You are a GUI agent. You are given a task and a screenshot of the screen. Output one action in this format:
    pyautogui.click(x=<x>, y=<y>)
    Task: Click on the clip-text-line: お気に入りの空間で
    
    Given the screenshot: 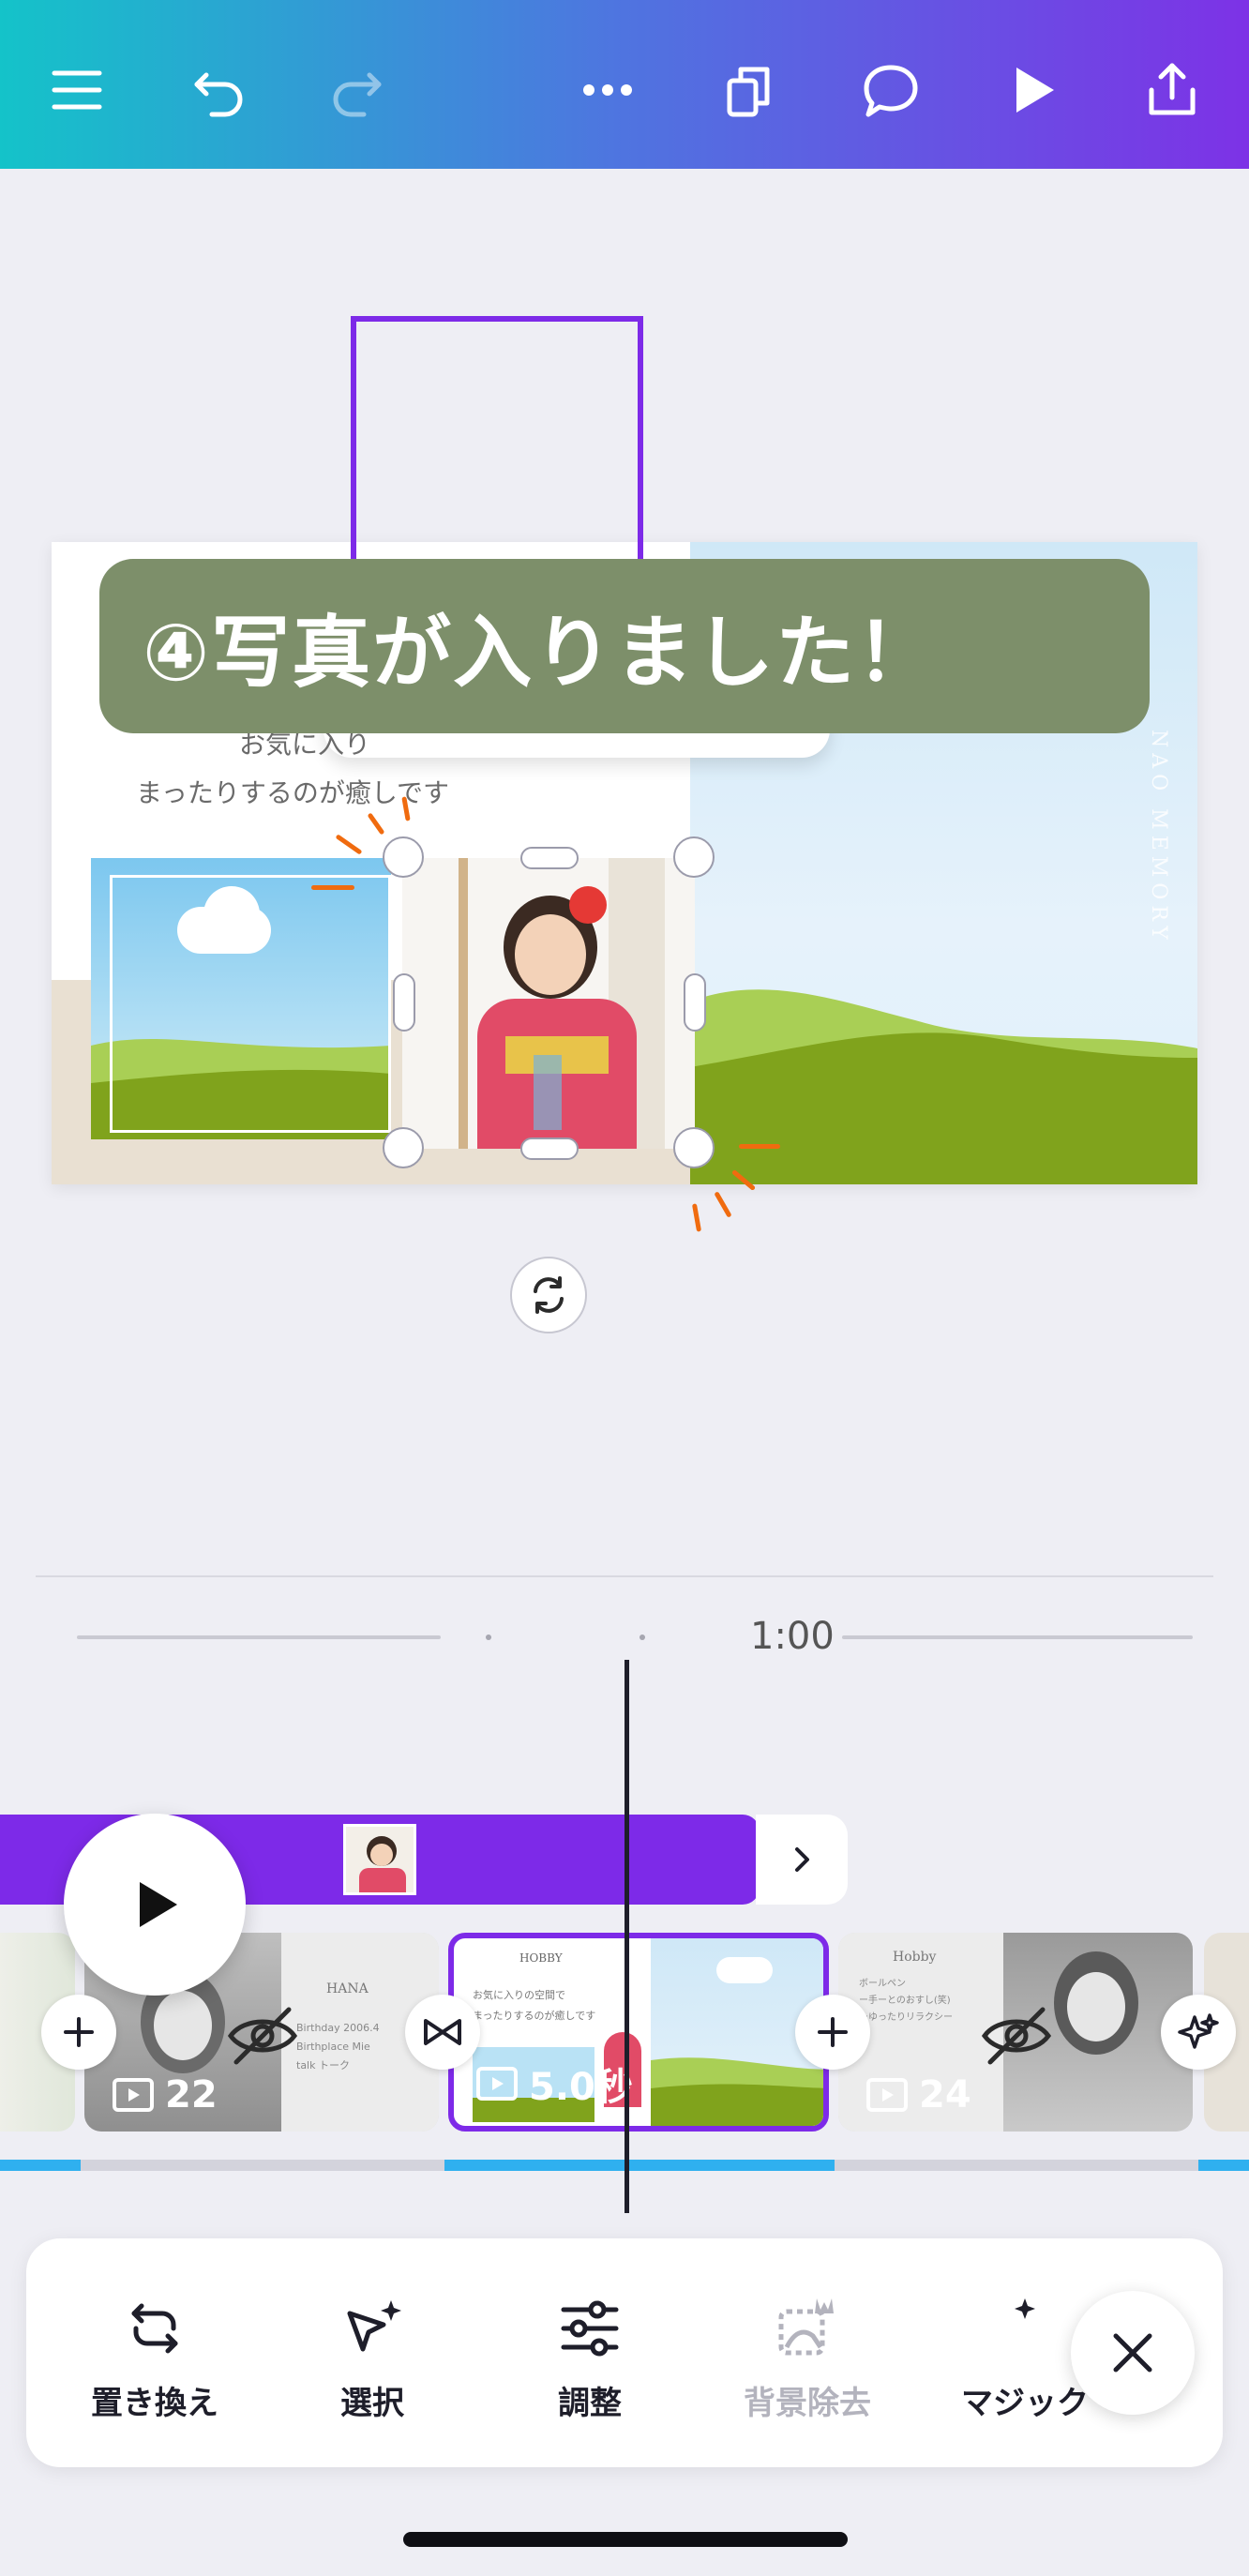 What is the action you would take?
    pyautogui.click(x=519, y=1995)
    